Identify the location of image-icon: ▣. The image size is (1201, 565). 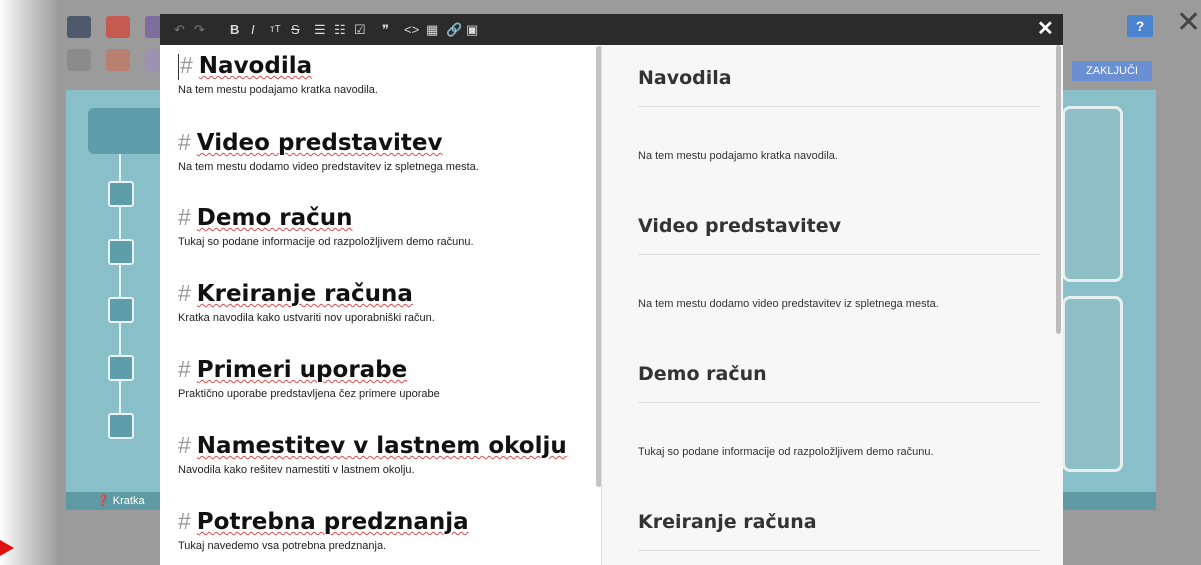
(472, 29).